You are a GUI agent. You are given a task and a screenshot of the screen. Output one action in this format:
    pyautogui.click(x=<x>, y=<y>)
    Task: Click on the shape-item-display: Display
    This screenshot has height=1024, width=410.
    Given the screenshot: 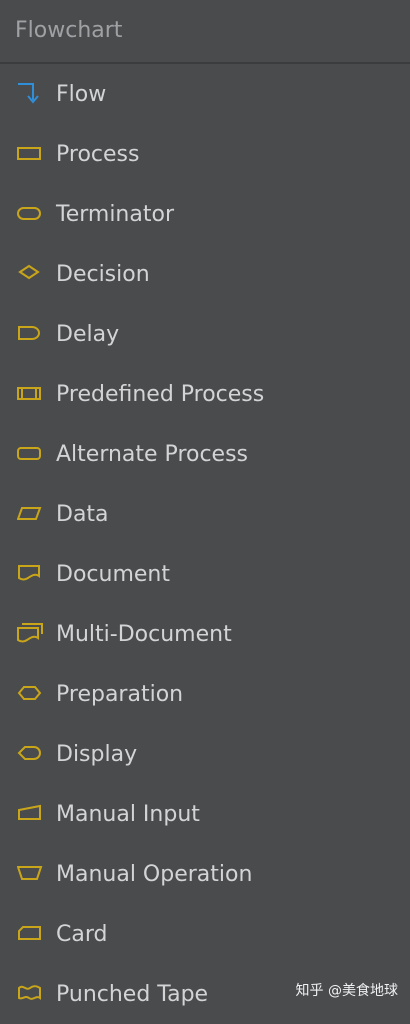 What is the action you would take?
    pyautogui.click(x=205, y=754)
    